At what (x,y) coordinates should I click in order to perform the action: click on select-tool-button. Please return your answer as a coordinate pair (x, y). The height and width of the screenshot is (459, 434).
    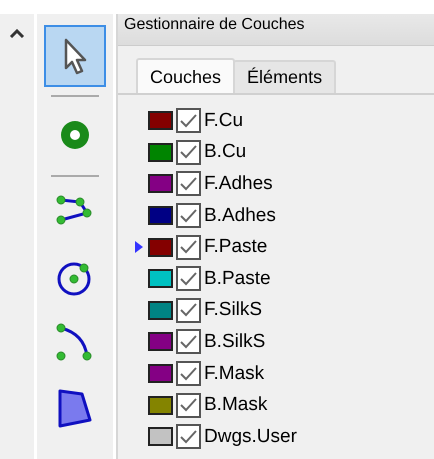
    Looking at the image, I should click on (75, 56).